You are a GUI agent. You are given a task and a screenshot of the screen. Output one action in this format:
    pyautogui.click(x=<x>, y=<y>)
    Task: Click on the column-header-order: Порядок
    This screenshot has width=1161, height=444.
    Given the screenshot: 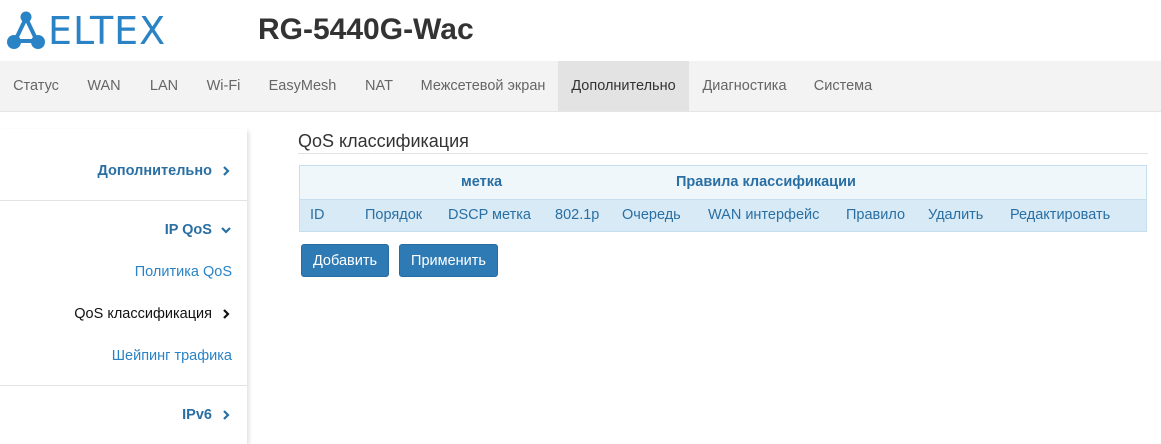 What is the action you would take?
    pyautogui.click(x=394, y=215)
    